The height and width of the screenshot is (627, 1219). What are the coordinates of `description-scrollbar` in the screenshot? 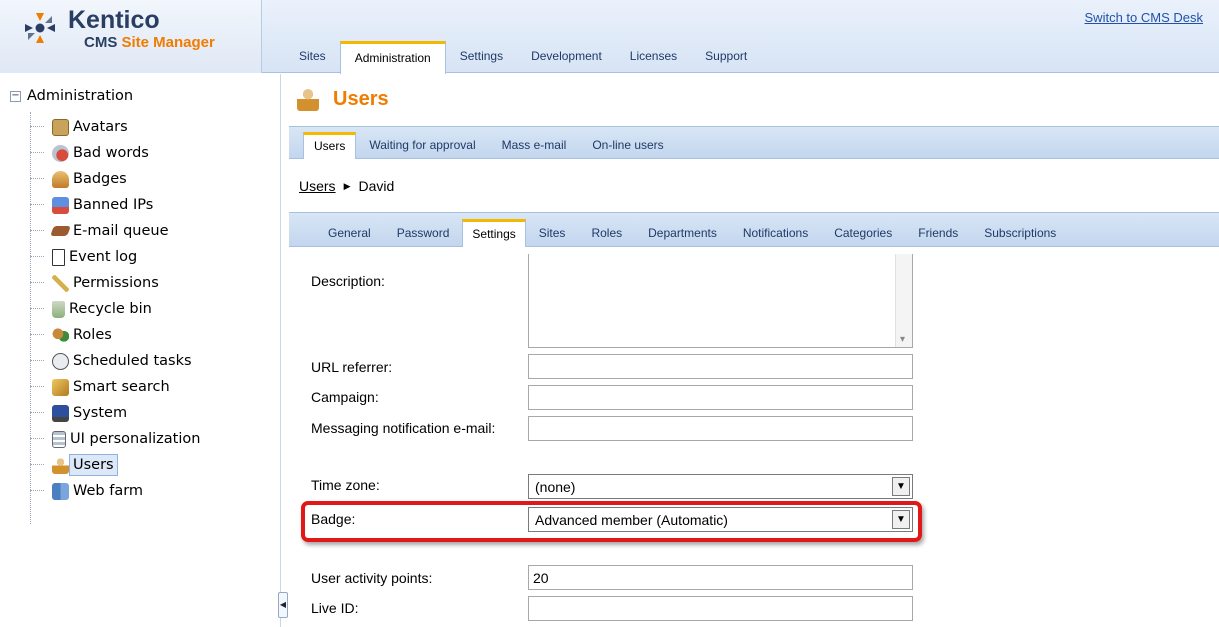 It's located at (903, 300).